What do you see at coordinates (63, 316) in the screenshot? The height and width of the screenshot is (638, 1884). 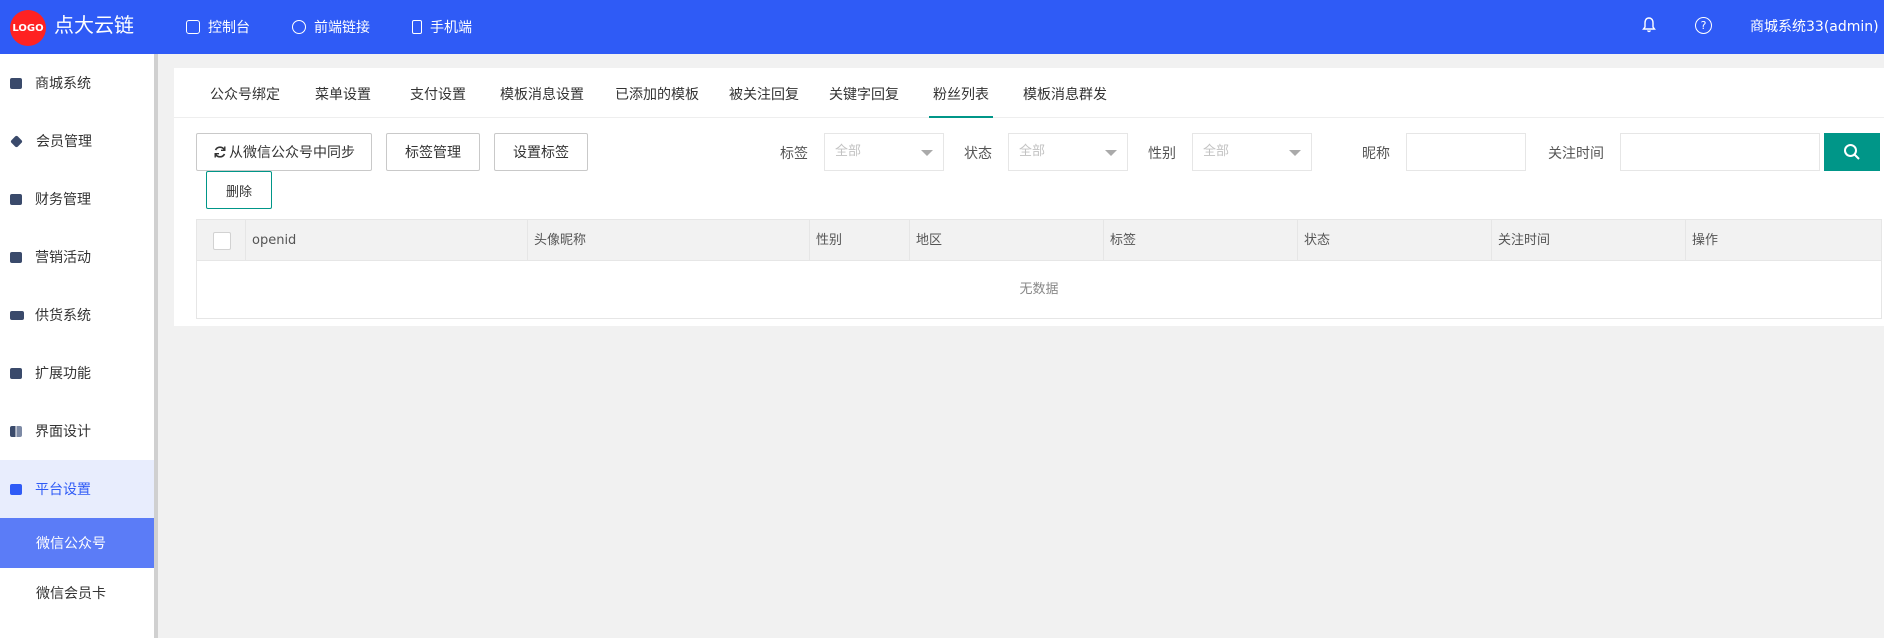 I see `sidebar-item-label: 供货系统` at bounding box center [63, 316].